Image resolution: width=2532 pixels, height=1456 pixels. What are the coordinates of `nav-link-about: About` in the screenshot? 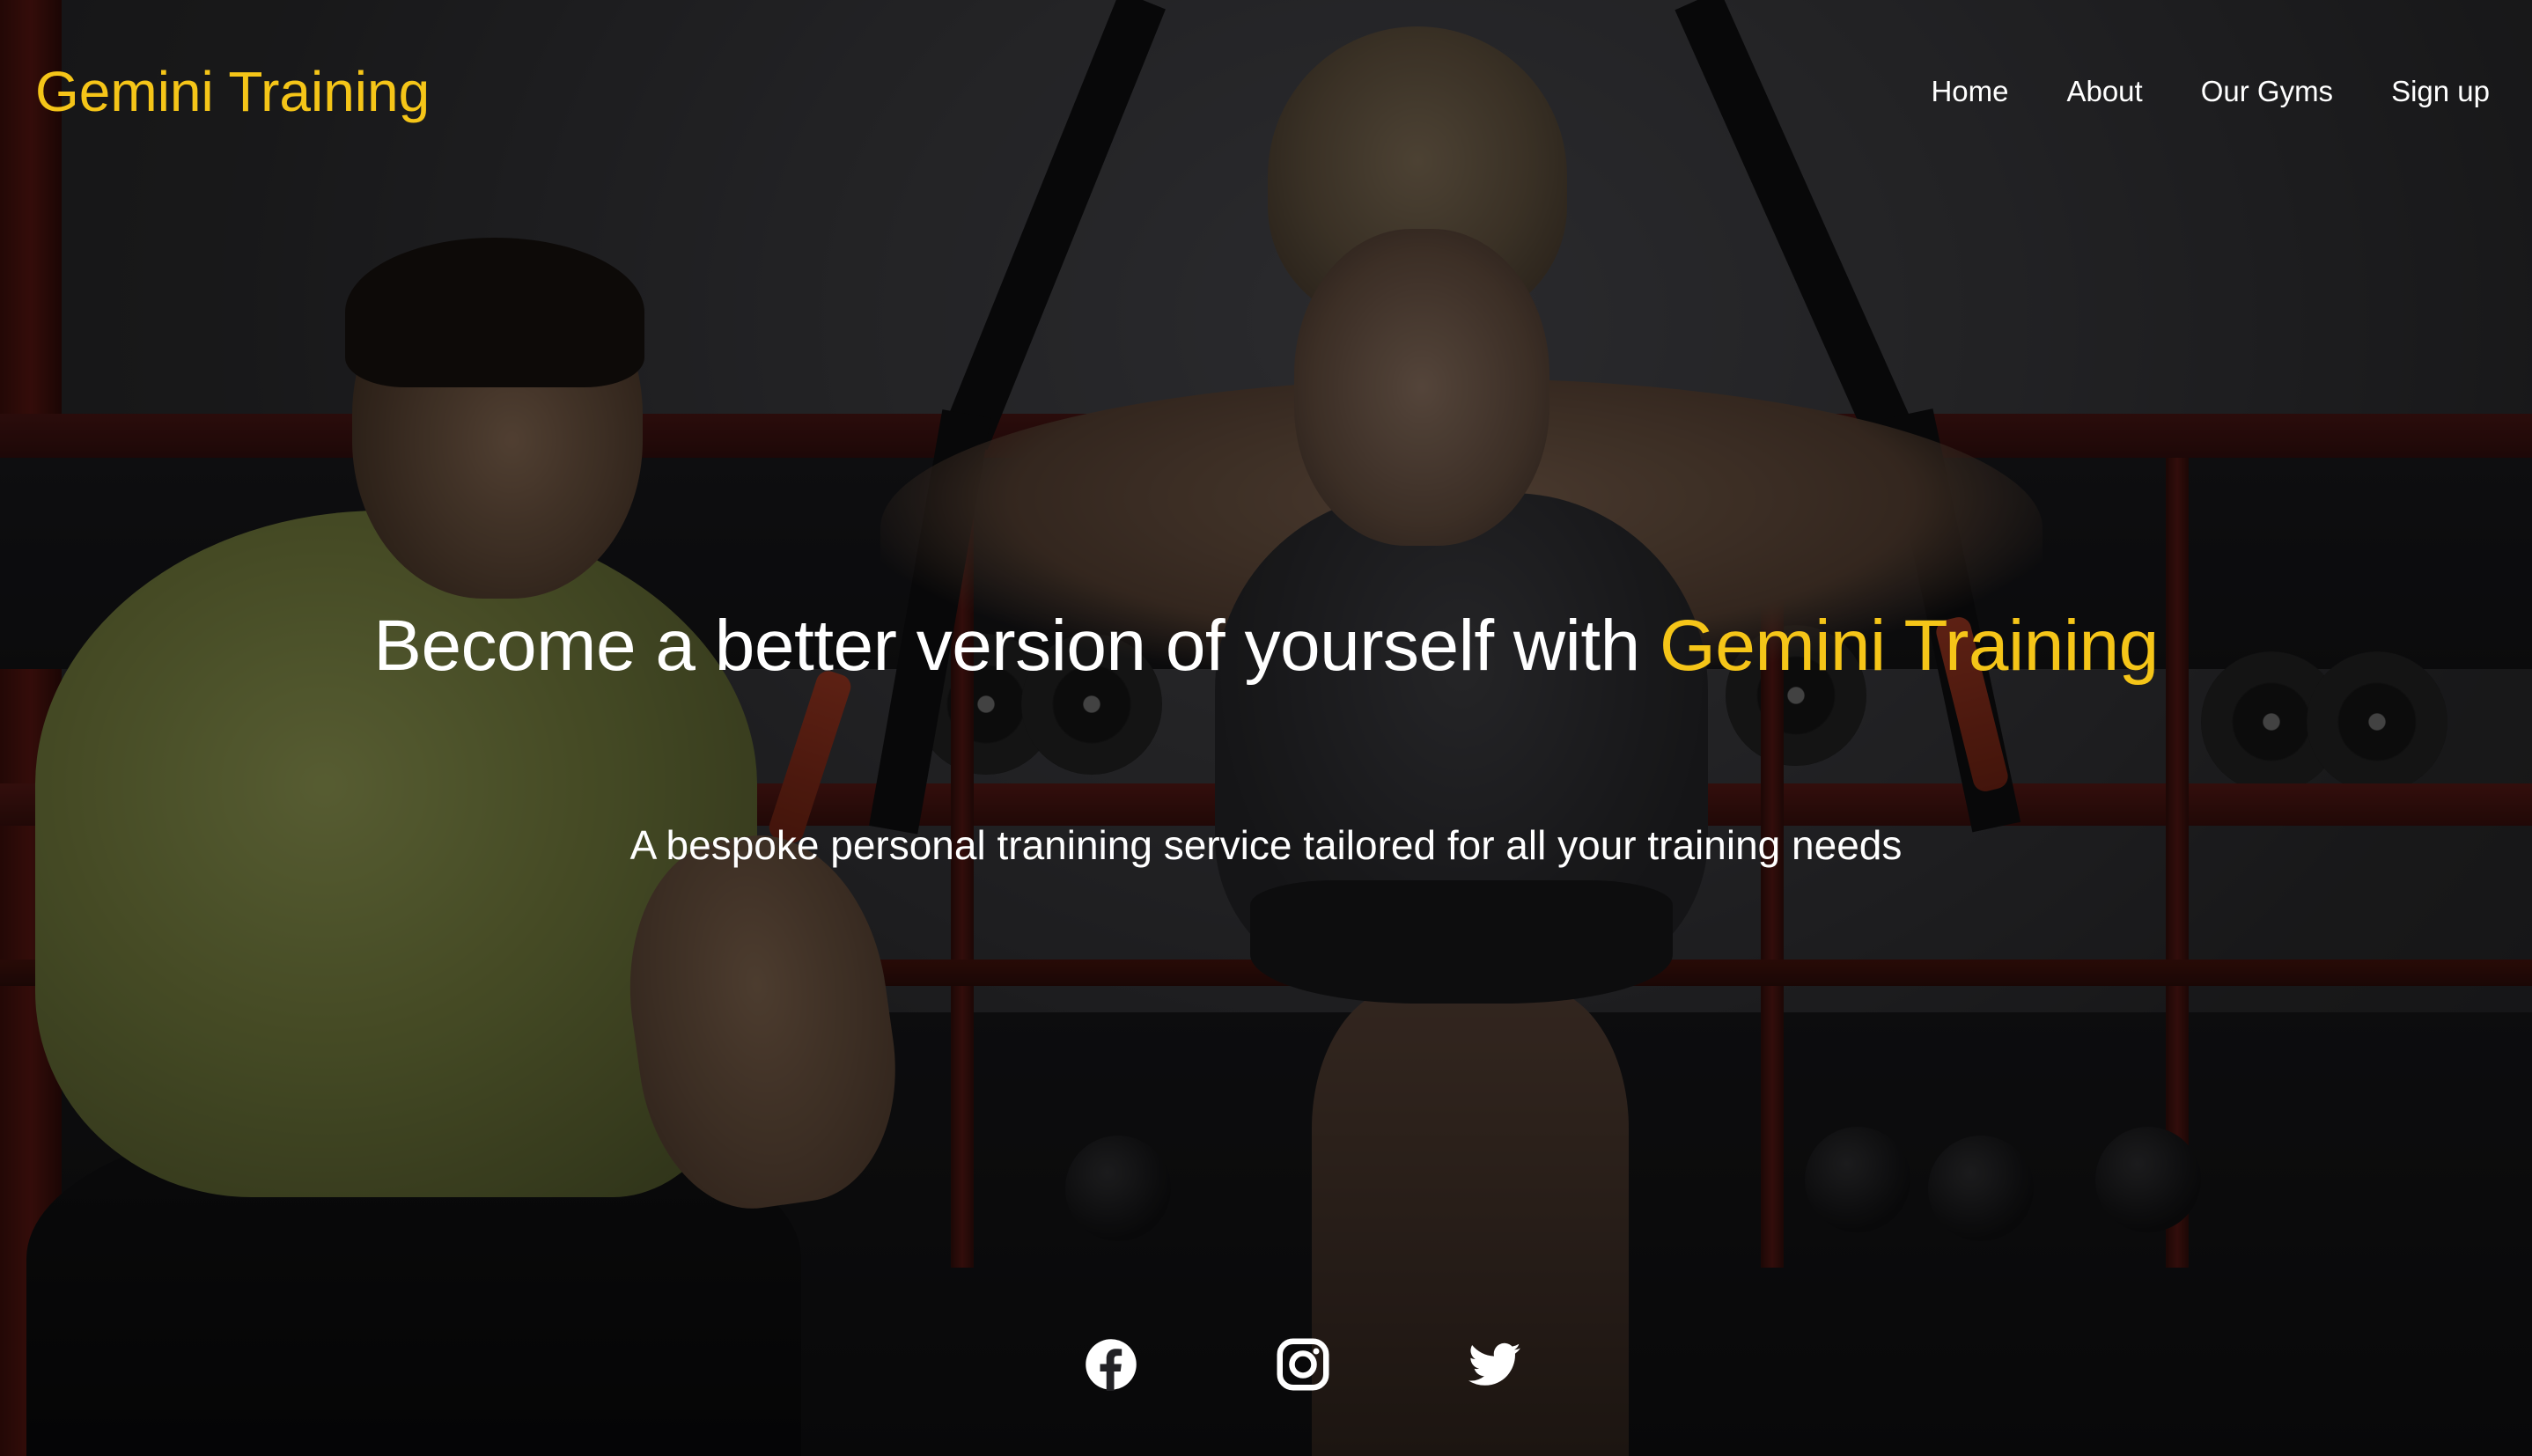 It's located at (2104, 91).